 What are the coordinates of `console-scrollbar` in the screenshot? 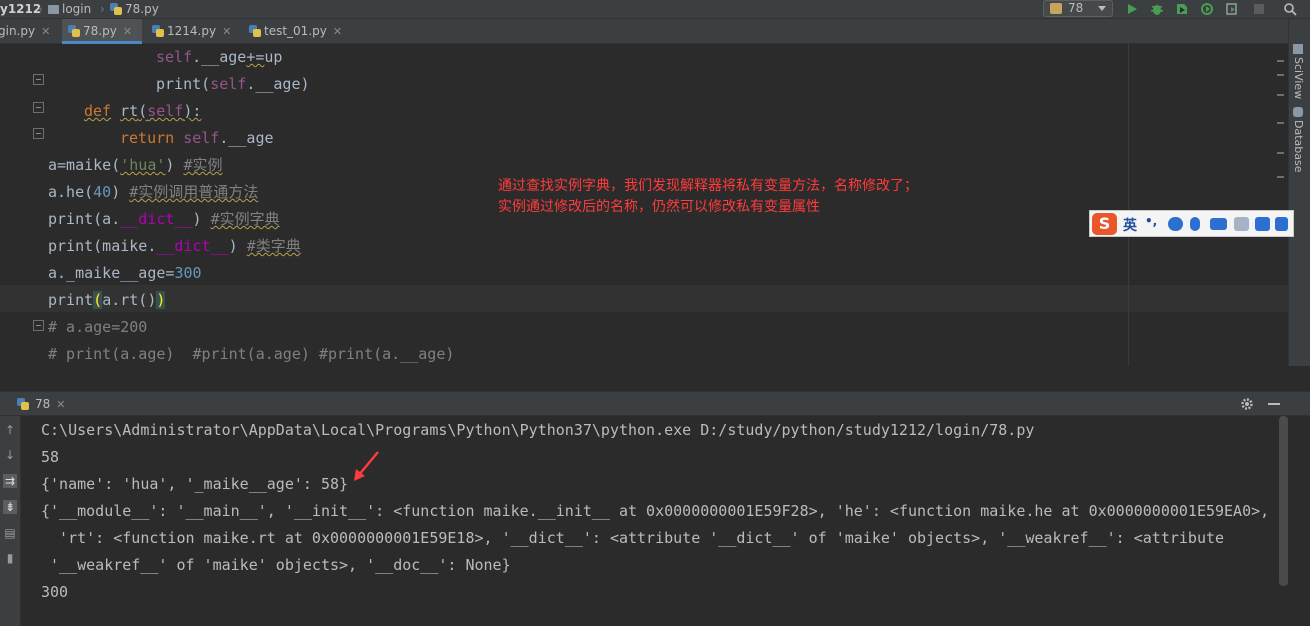 It's located at (1283, 501).